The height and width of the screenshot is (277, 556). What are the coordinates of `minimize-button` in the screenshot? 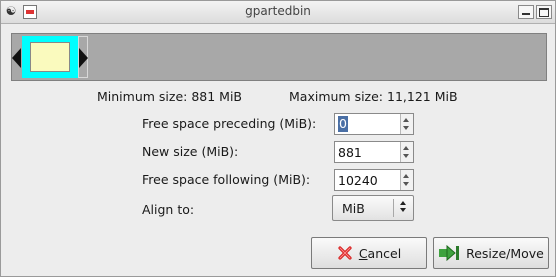 It's located at (526, 12).